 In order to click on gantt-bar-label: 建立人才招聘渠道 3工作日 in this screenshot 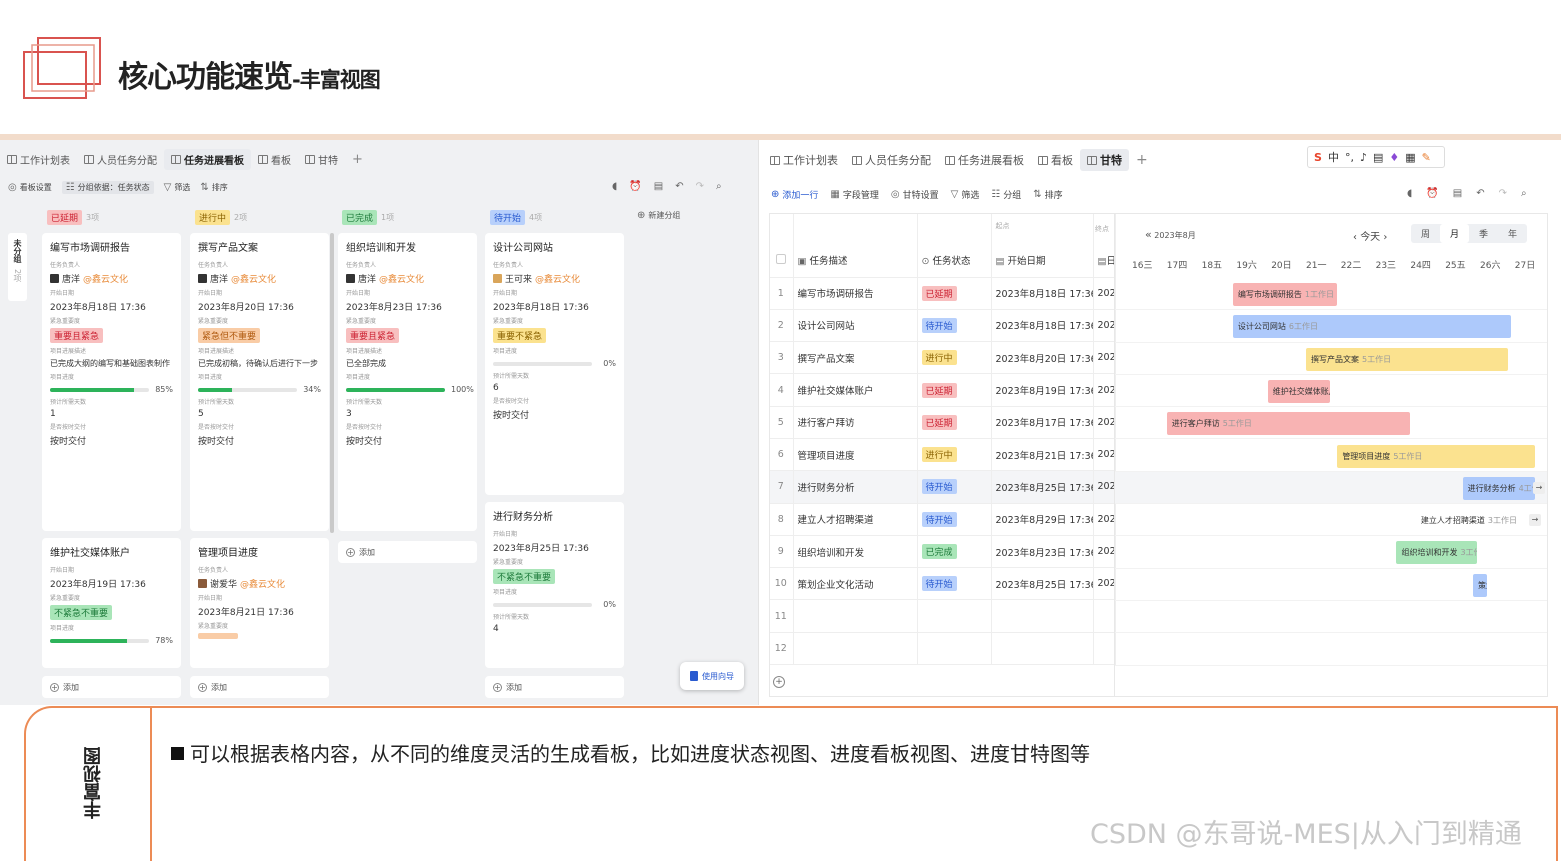, I will do `click(1469, 520)`.